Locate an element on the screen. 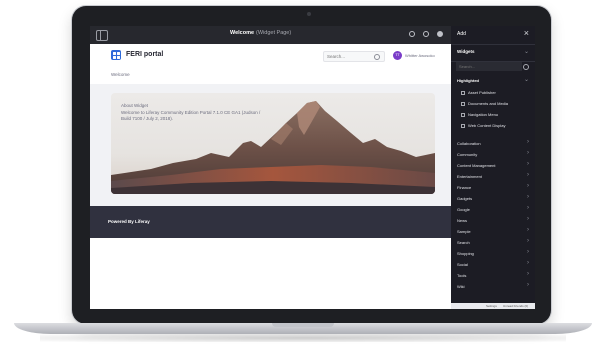 This screenshot has width=606, height=347. category-label: Tools is located at coordinates (462, 275).